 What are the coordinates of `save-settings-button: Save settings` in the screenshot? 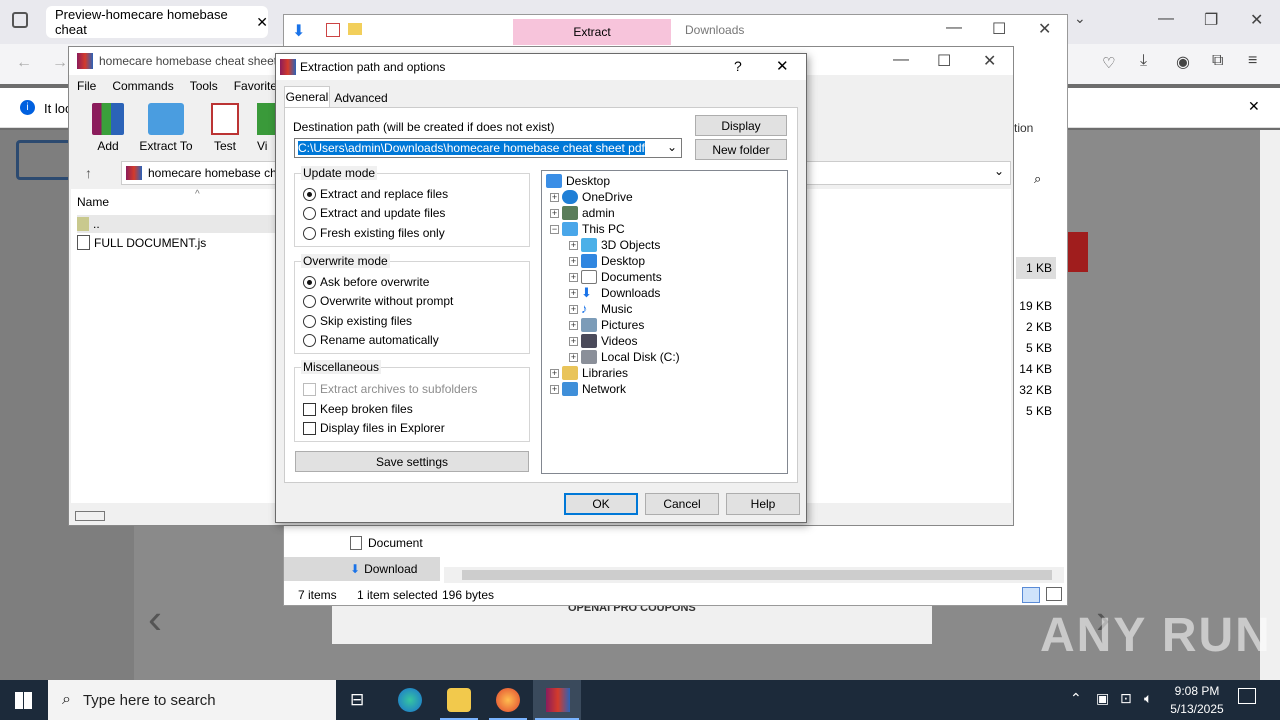 It's located at (412, 461).